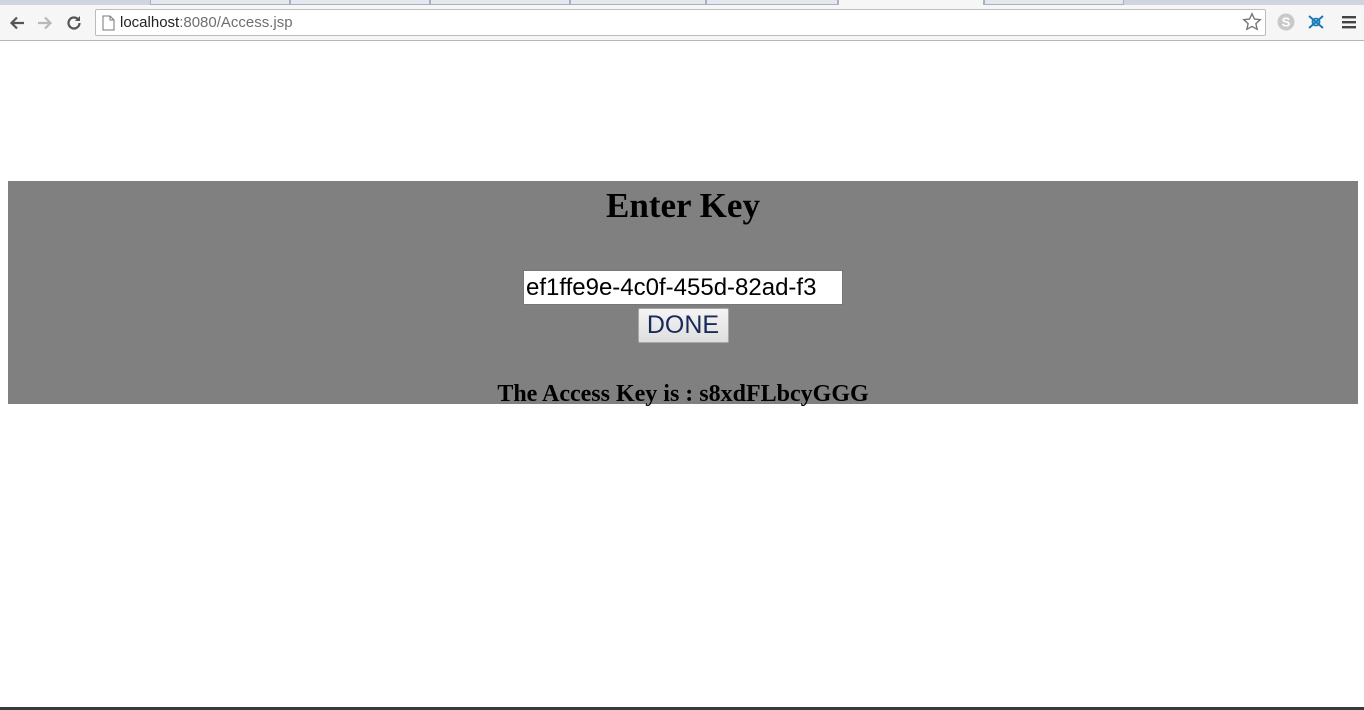 This screenshot has width=1364, height=710. I want to click on menu-icon, so click(1349, 22).